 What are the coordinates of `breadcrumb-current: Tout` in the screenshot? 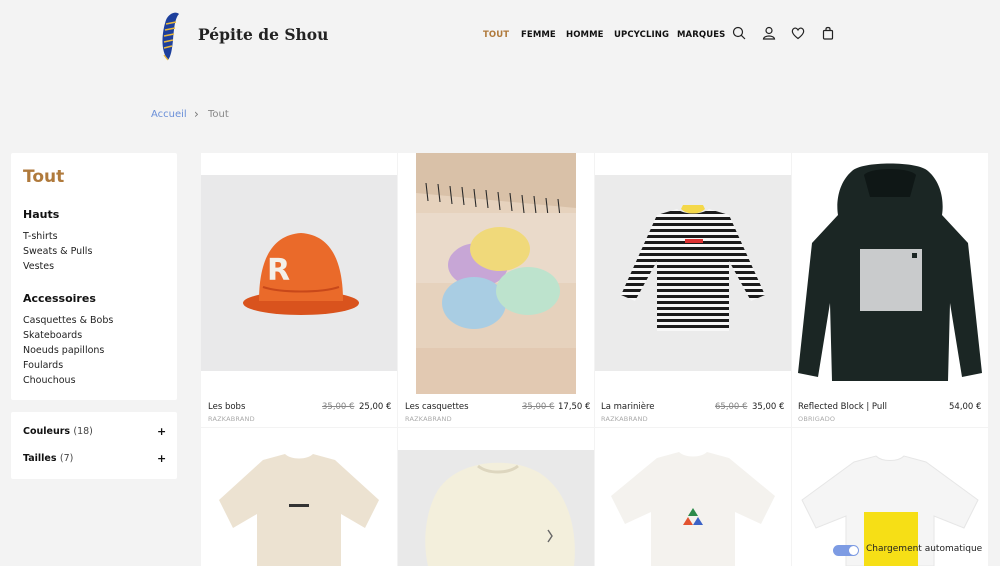 It's located at (218, 114).